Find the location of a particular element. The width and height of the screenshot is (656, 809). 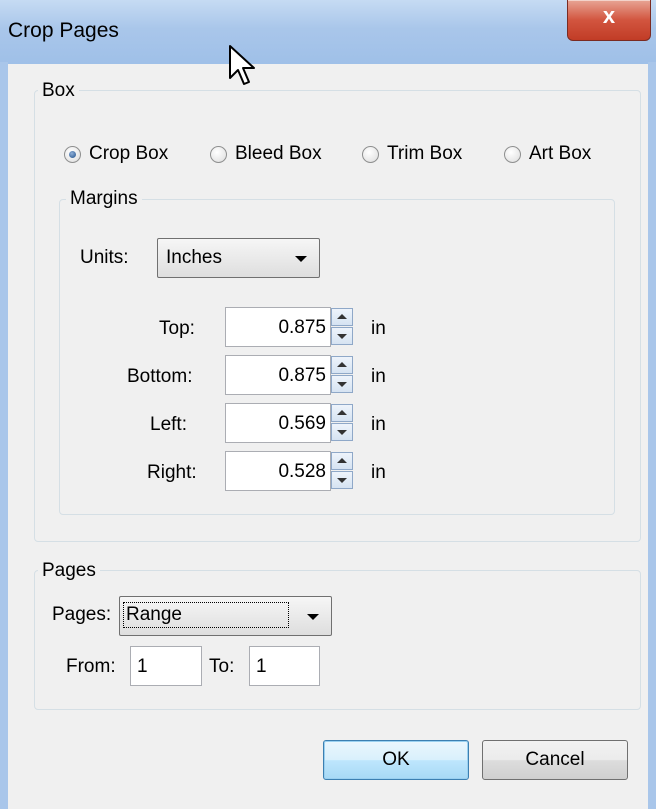

trim-box-radio: Trim Box is located at coordinates (412, 154).